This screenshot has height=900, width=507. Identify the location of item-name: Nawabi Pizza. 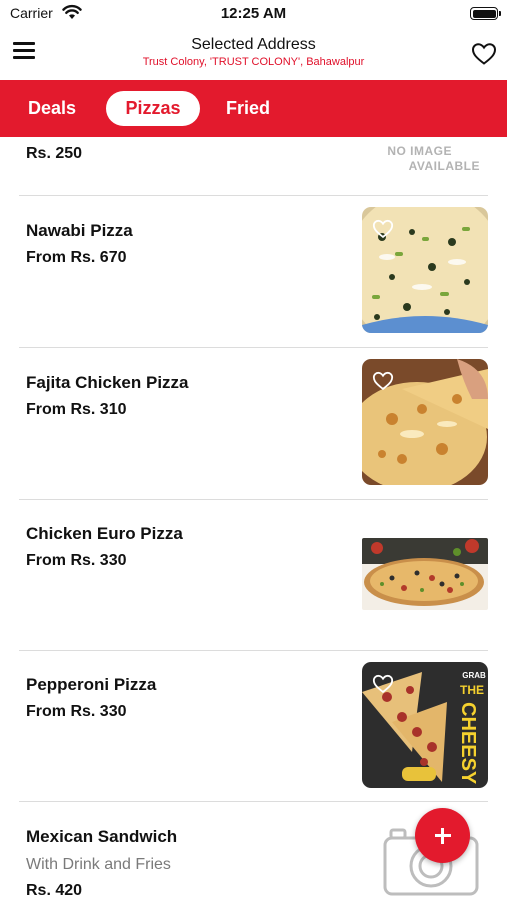
(79, 230).